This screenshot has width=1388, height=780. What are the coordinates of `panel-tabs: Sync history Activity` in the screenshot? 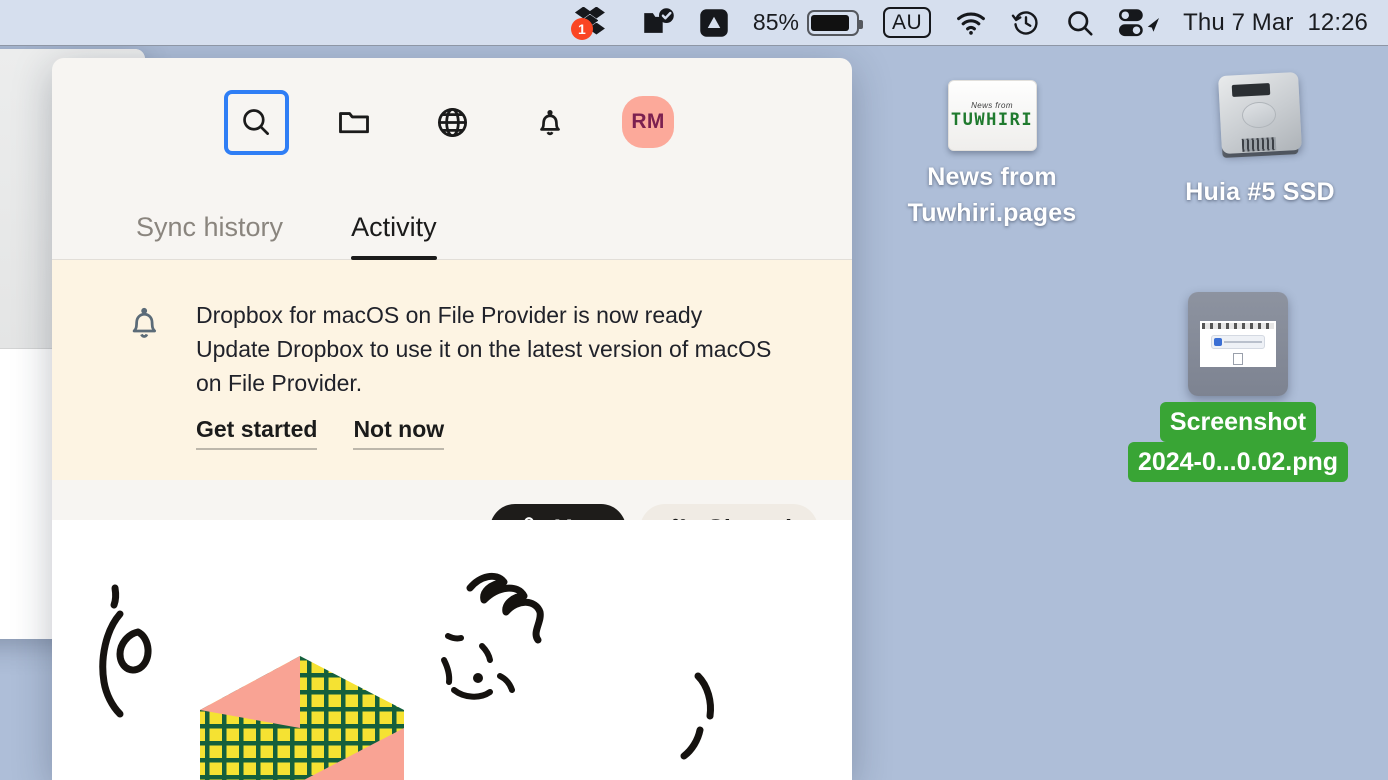 It's located at (452, 221).